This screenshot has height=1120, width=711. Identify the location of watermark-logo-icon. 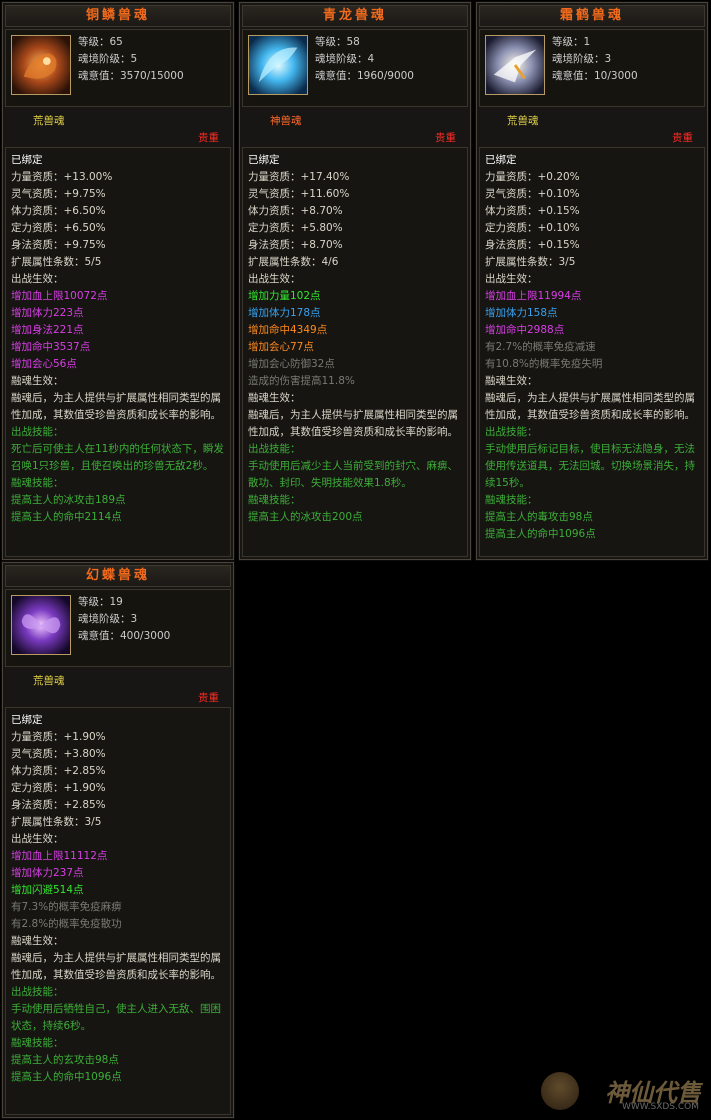
(560, 1091).